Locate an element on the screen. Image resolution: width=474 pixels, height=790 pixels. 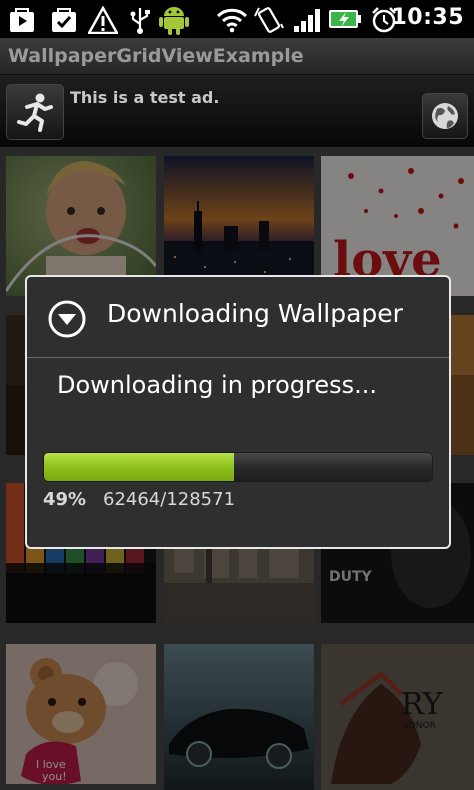
download-progress-bar is located at coordinates (238, 467).